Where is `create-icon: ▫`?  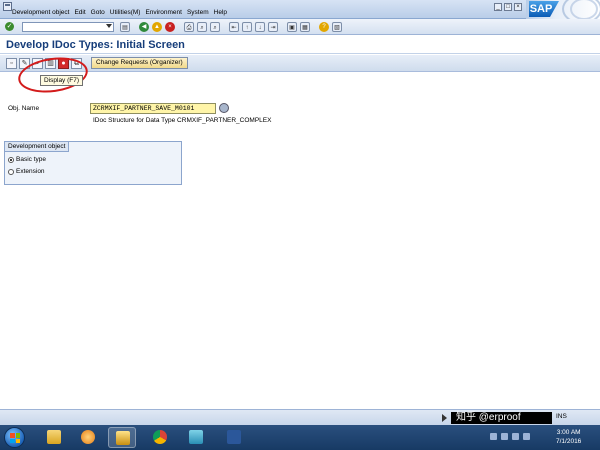
create-icon: ▫ is located at coordinates (11, 63).